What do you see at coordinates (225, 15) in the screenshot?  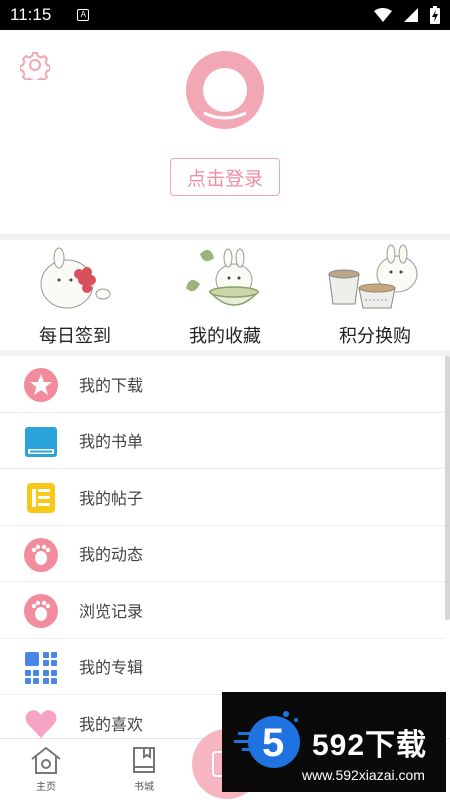 I see `status-bar: 11:15 A` at bounding box center [225, 15].